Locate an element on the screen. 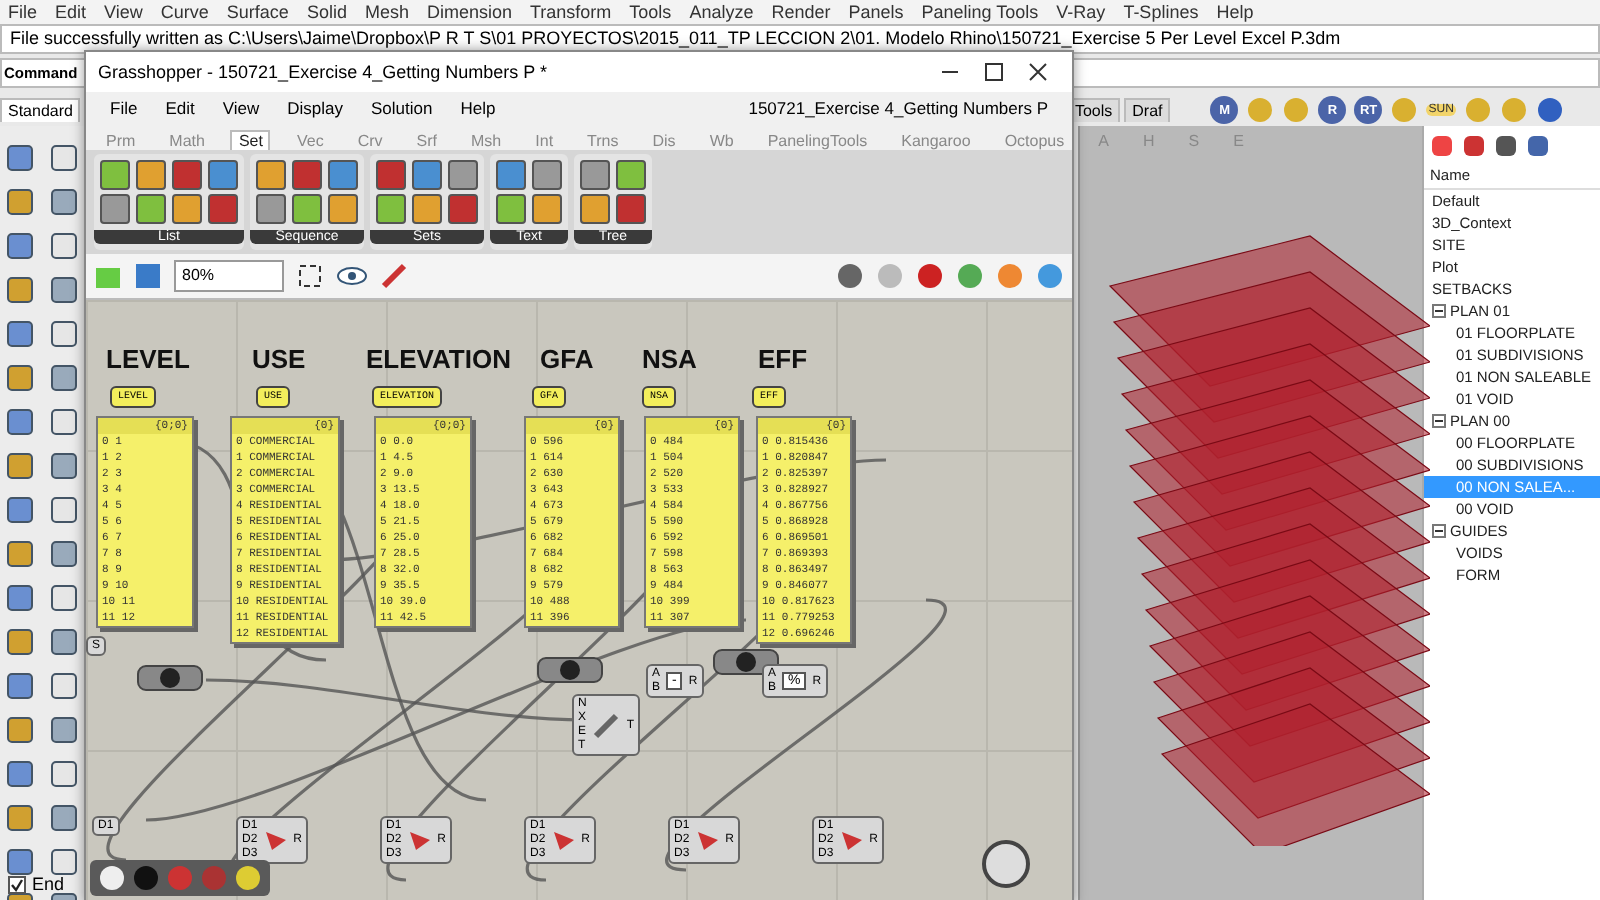 This screenshot has width=1600, height=900. menu-item: Paneling Tools is located at coordinates (980, 12).